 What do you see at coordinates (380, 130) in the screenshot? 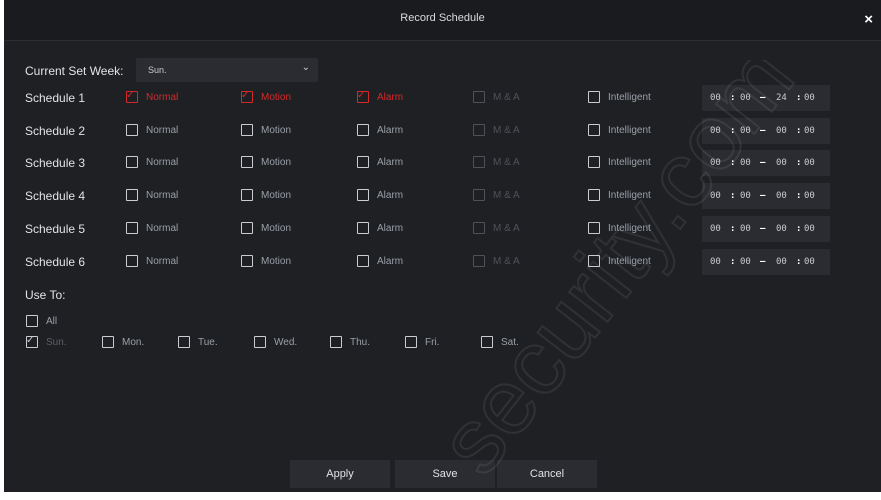
I see `schedule-2-alarm-checkbox: Alarm` at bounding box center [380, 130].